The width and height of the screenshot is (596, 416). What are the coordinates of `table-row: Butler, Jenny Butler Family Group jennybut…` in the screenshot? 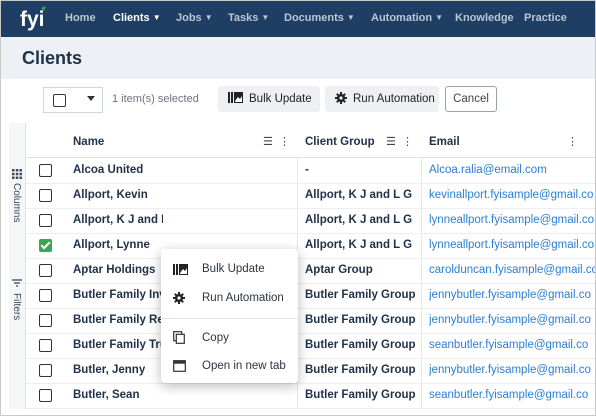 It's located at (310, 371).